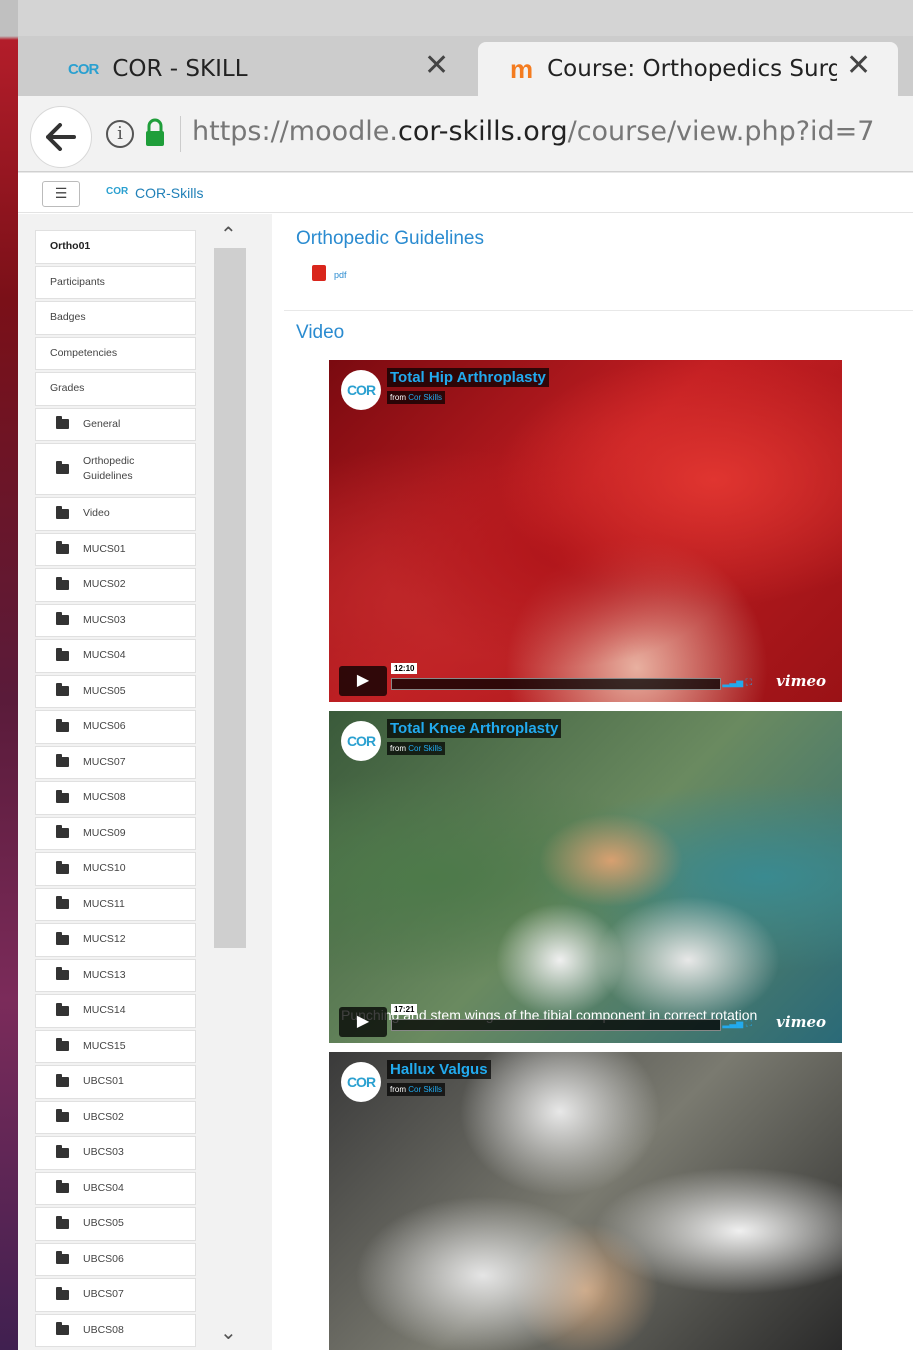  I want to click on nav-item-badges: Badges, so click(115, 318).